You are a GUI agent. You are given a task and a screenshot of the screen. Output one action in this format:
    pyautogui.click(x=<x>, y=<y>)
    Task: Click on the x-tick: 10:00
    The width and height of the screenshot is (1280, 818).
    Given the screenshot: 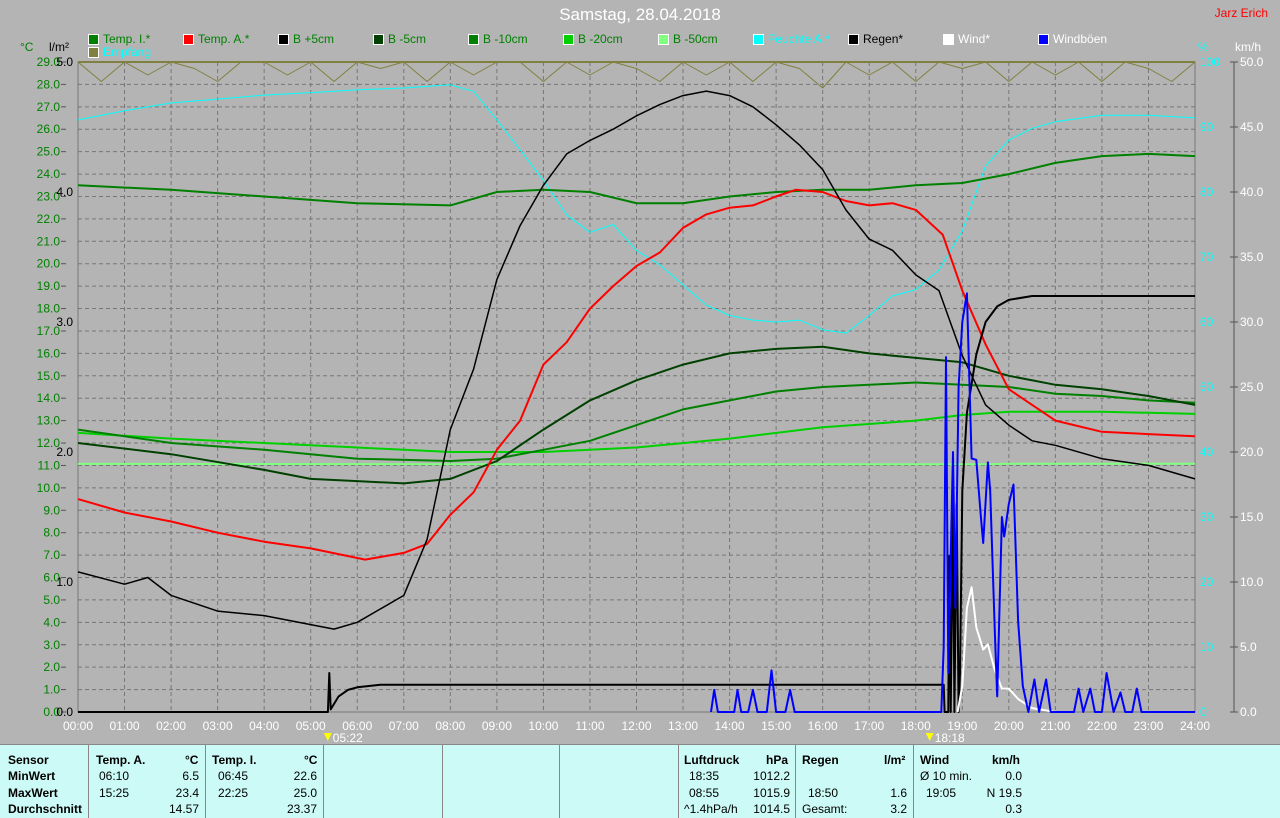 What is the action you would take?
    pyautogui.click(x=543, y=726)
    